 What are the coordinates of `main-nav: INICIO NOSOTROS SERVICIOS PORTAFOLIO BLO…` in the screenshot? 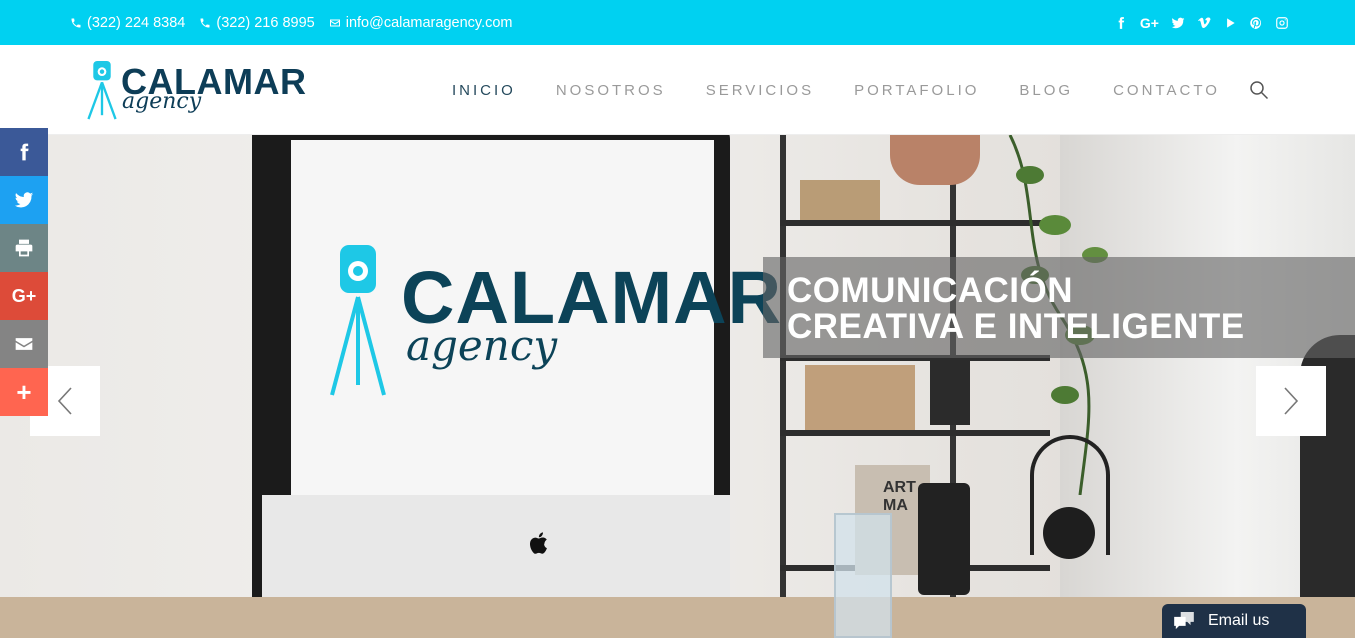 It's located at (836, 90).